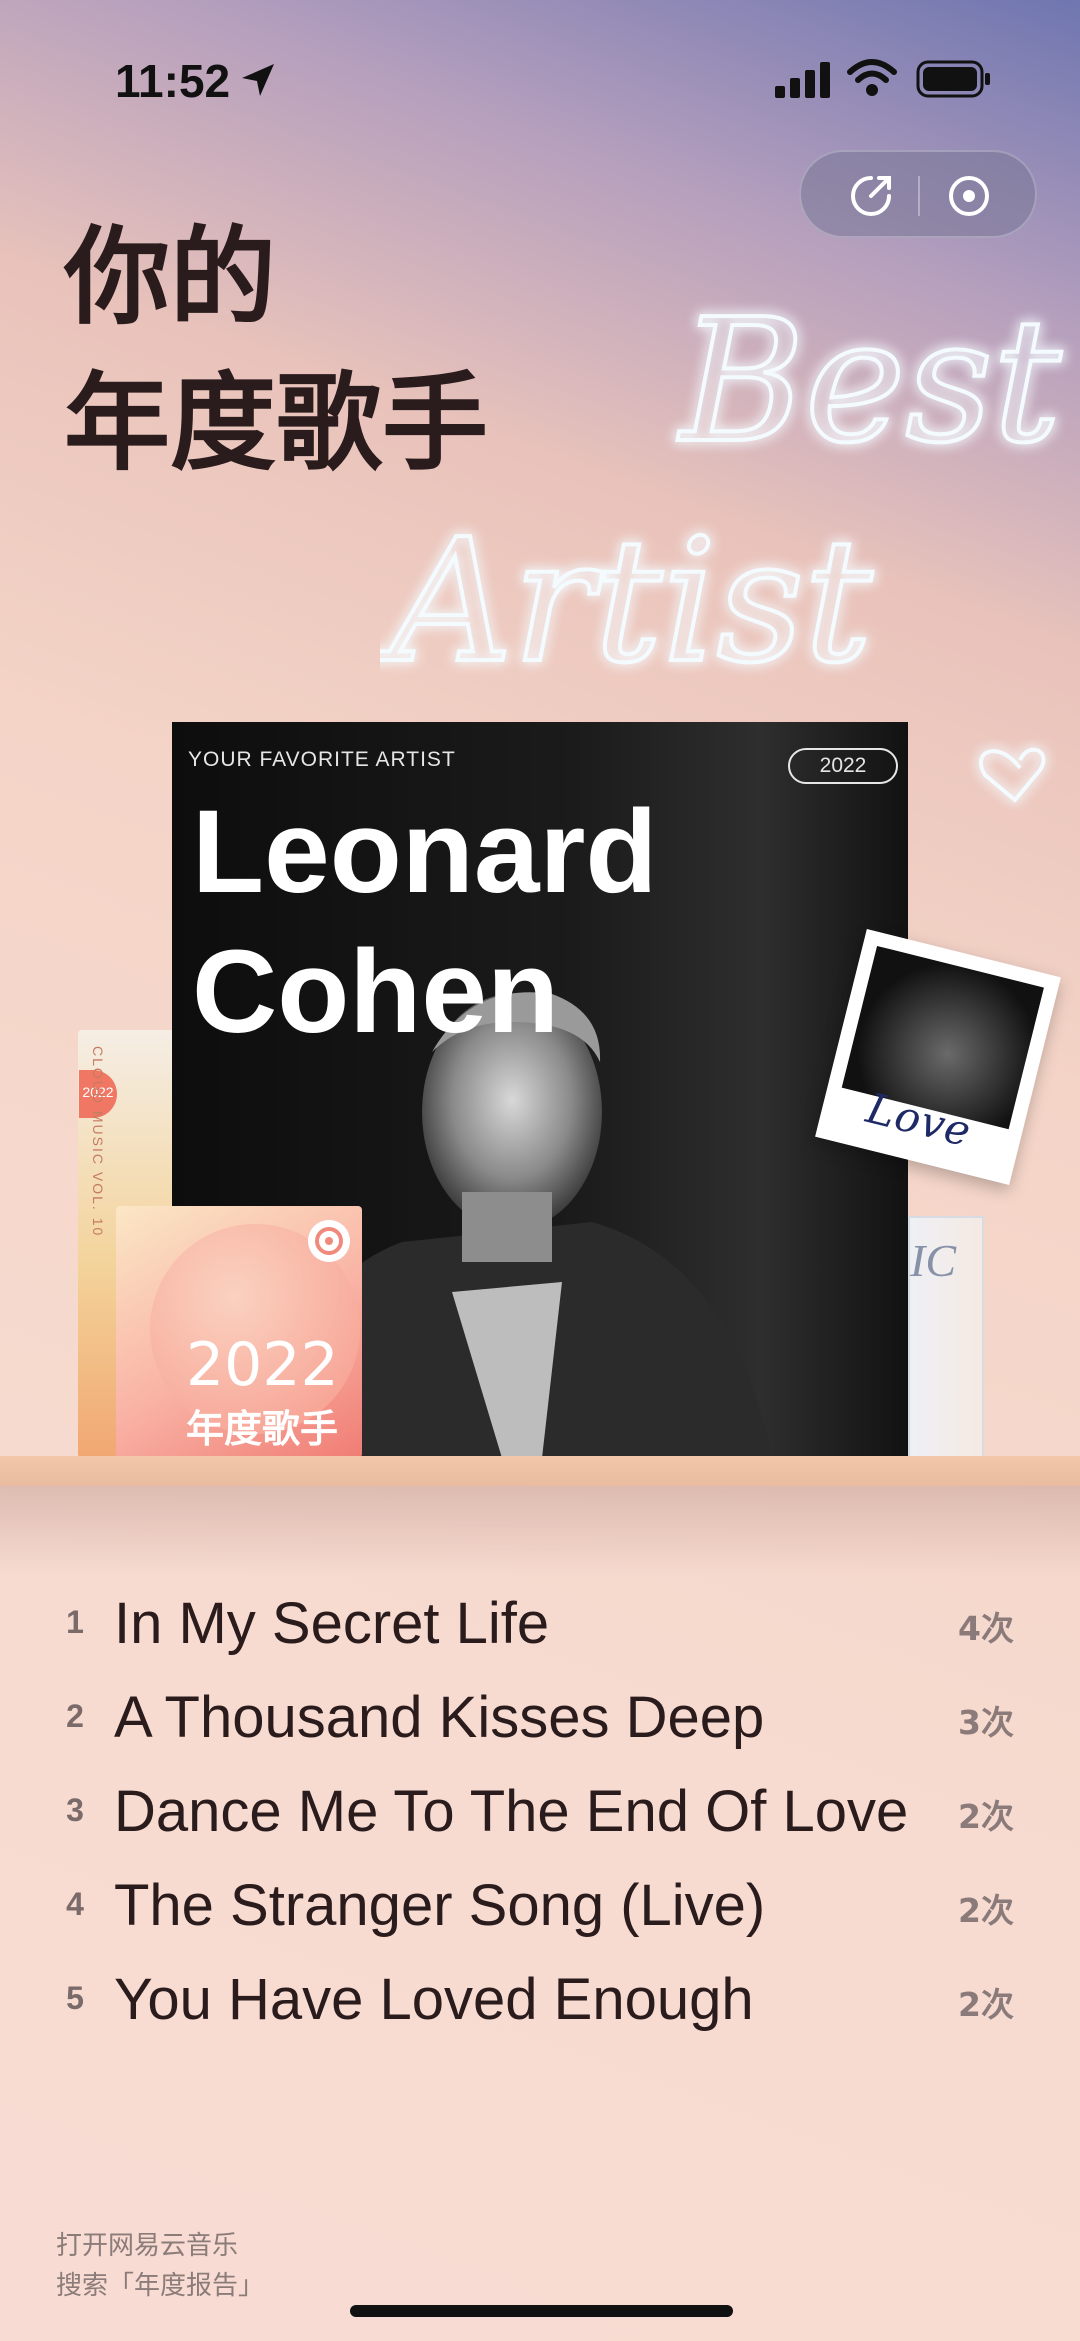 The image size is (1080, 2341). I want to click on neon-line-1: Best, so click(869, 382).